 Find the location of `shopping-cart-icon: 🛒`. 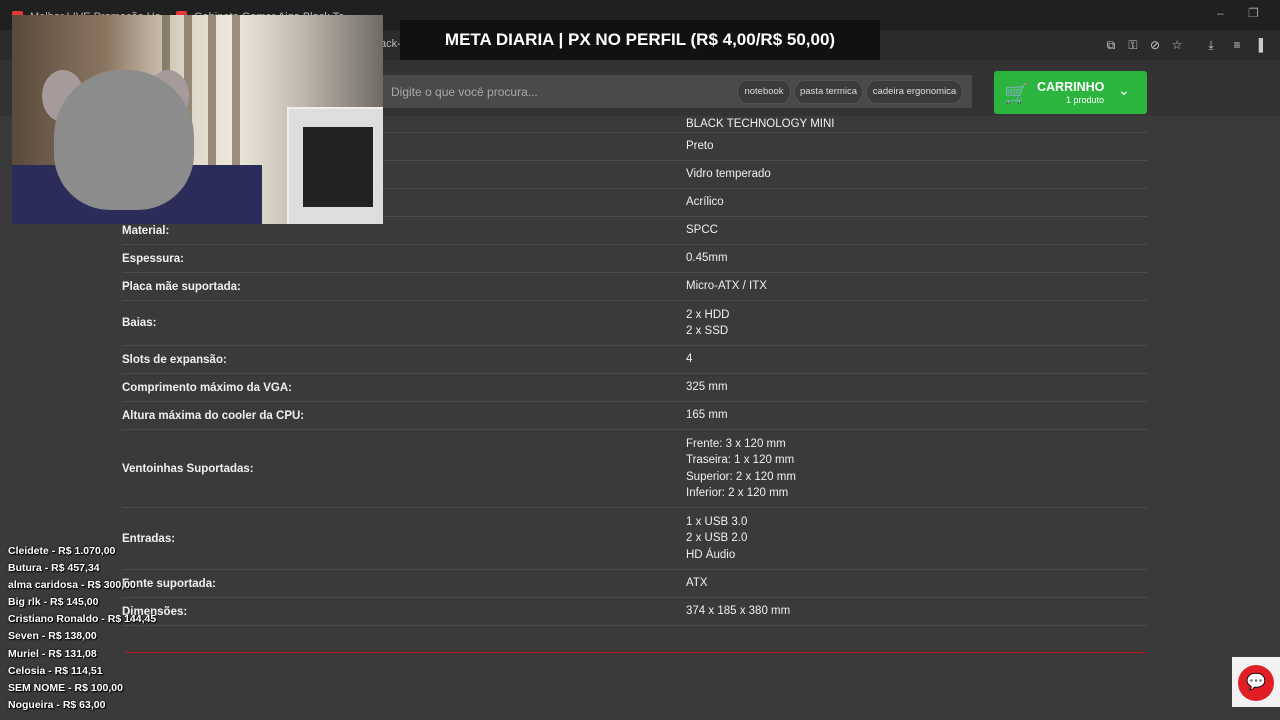

shopping-cart-icon: 🛒 is located at coordinates (1016, 94).